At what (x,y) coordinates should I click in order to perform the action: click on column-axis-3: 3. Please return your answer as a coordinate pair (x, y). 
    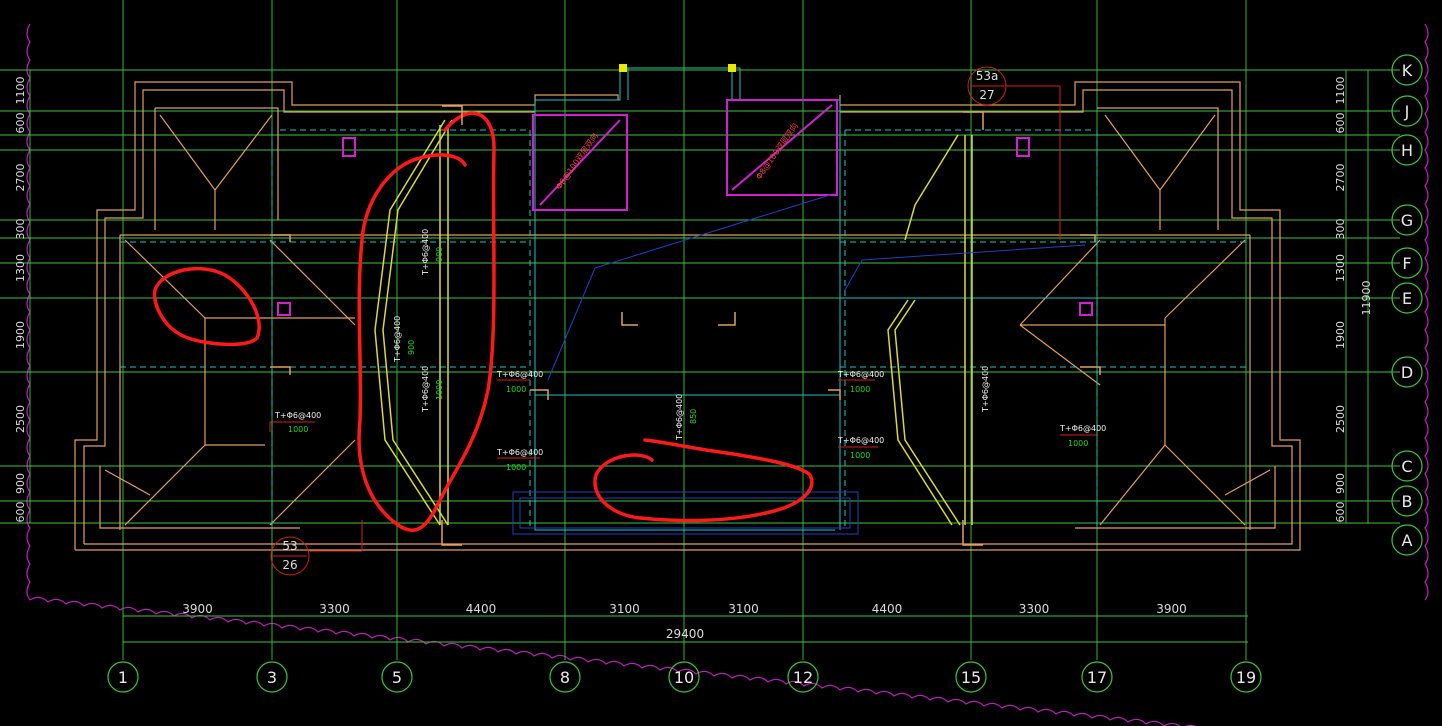
    Looking at the image, I should click on (272, 677).